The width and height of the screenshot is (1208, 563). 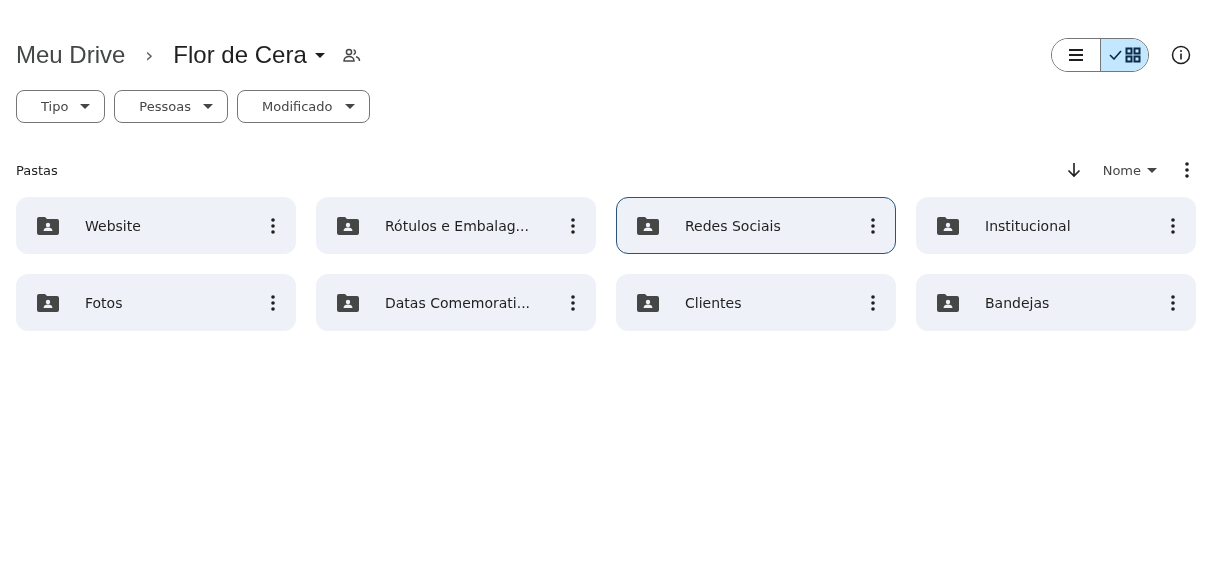 I want to click on folder-name: Redes Sociais, so click(x=733, y=225).